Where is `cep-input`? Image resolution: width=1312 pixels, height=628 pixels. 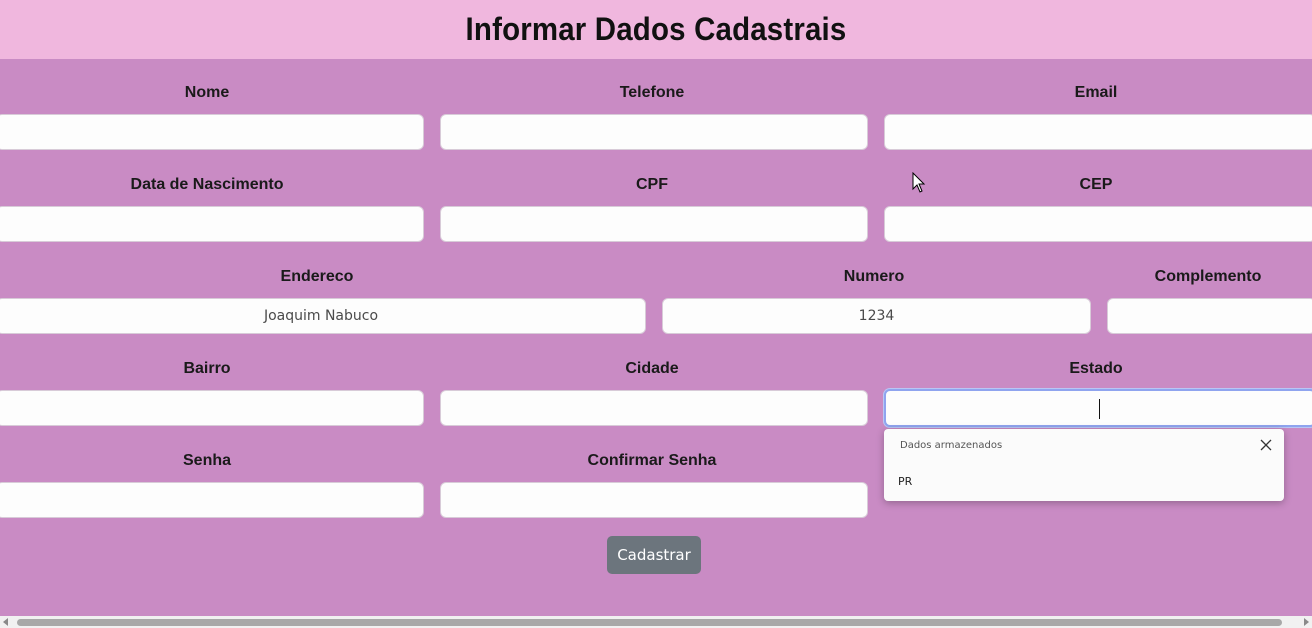 cep-input is located at coordinates (1098, 224).